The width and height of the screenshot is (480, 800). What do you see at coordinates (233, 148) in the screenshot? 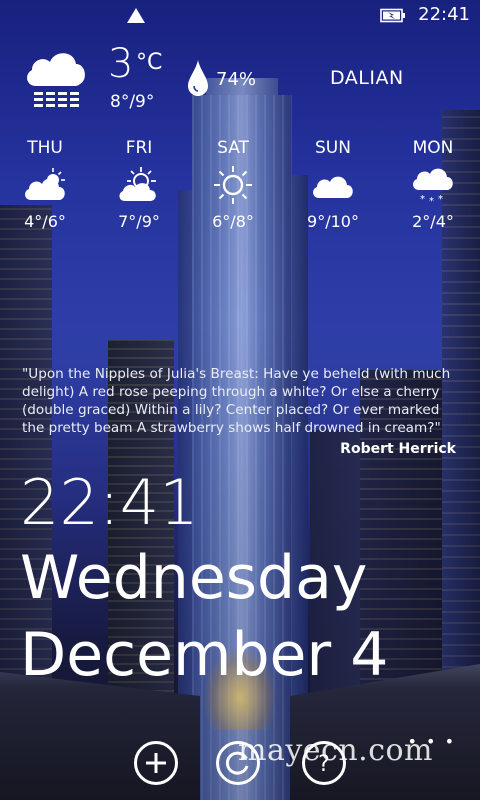
I see `forecast-day-label: SAT` at bounding box center [233, 148].